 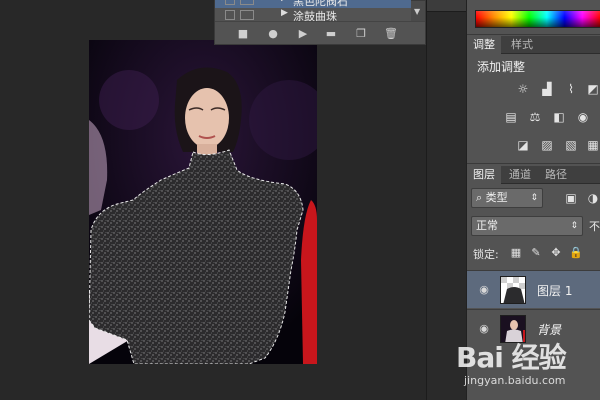 I want to click on opacity-label: 不, so click(x=594, y=226).